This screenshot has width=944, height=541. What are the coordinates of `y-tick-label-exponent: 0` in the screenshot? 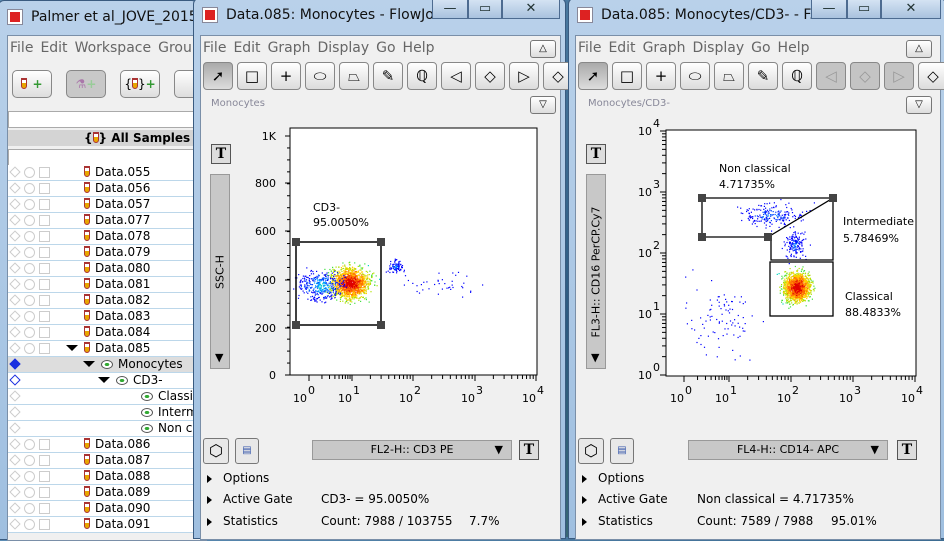 It's located at (656, 367).